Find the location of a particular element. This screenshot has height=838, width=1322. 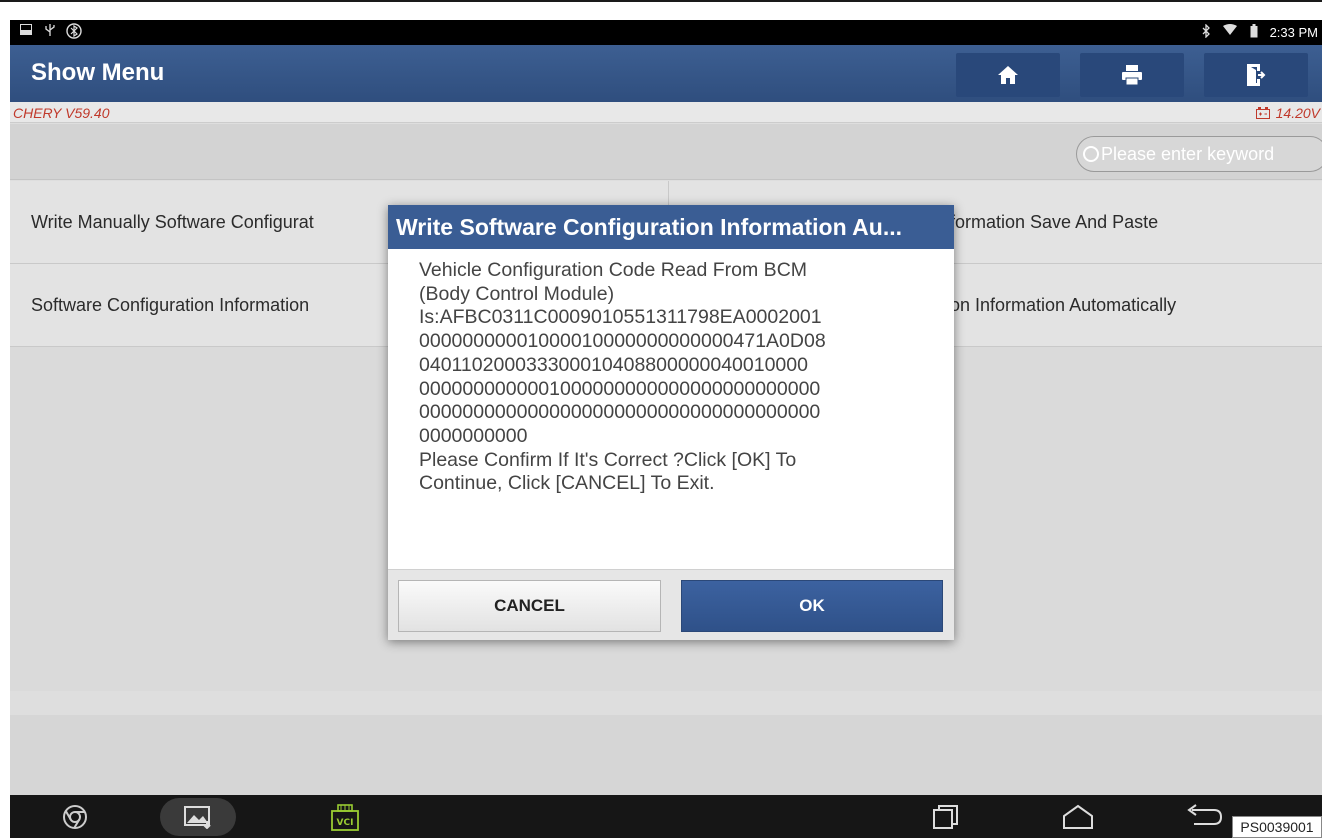

home-nav-button is located at coordinates (1078, 817).